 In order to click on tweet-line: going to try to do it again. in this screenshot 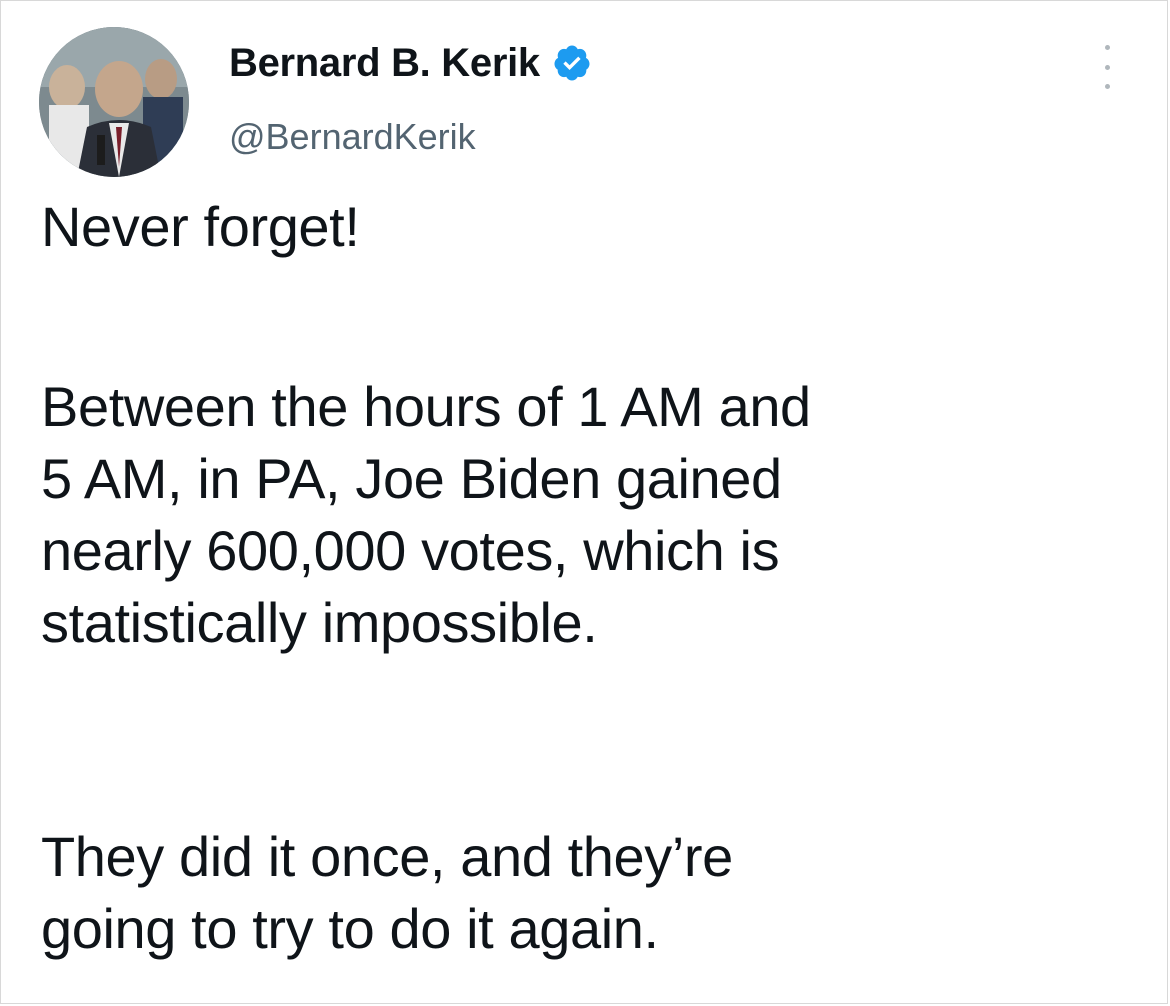, I will do `click(350, 928)`.